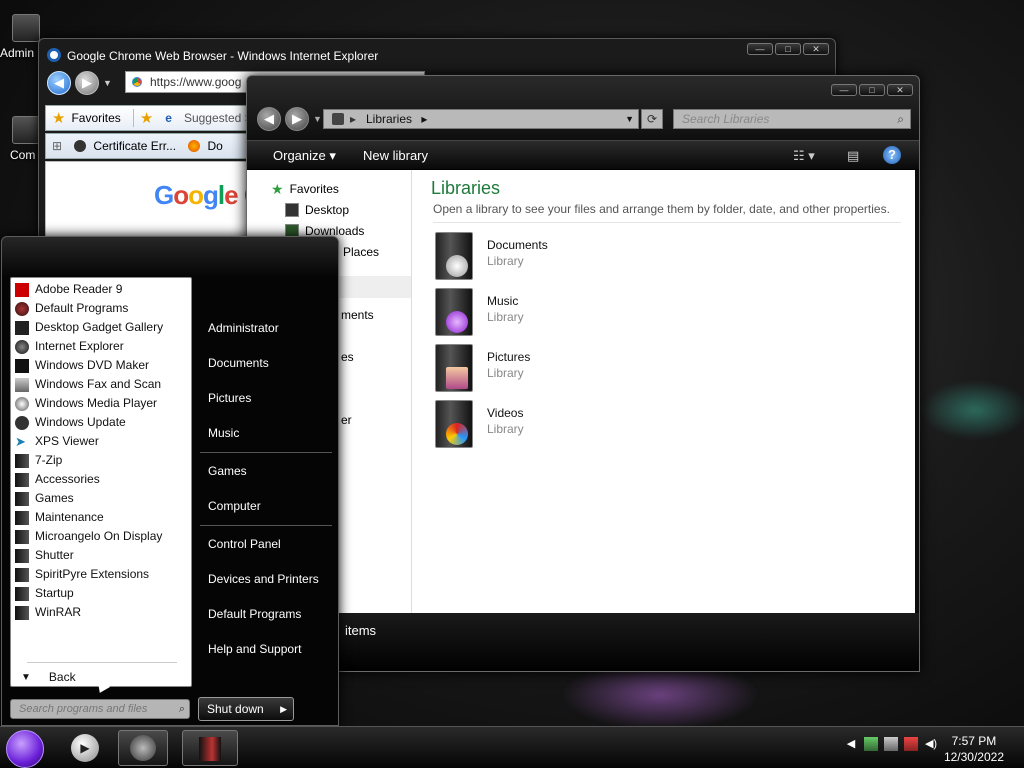 Image resolution: width=1024 pixels, height=768 pixels. Describe the element at coordinates (69, 346) in the screenshot. I see `program-internet-explorer: Internet Explorer` at that location.